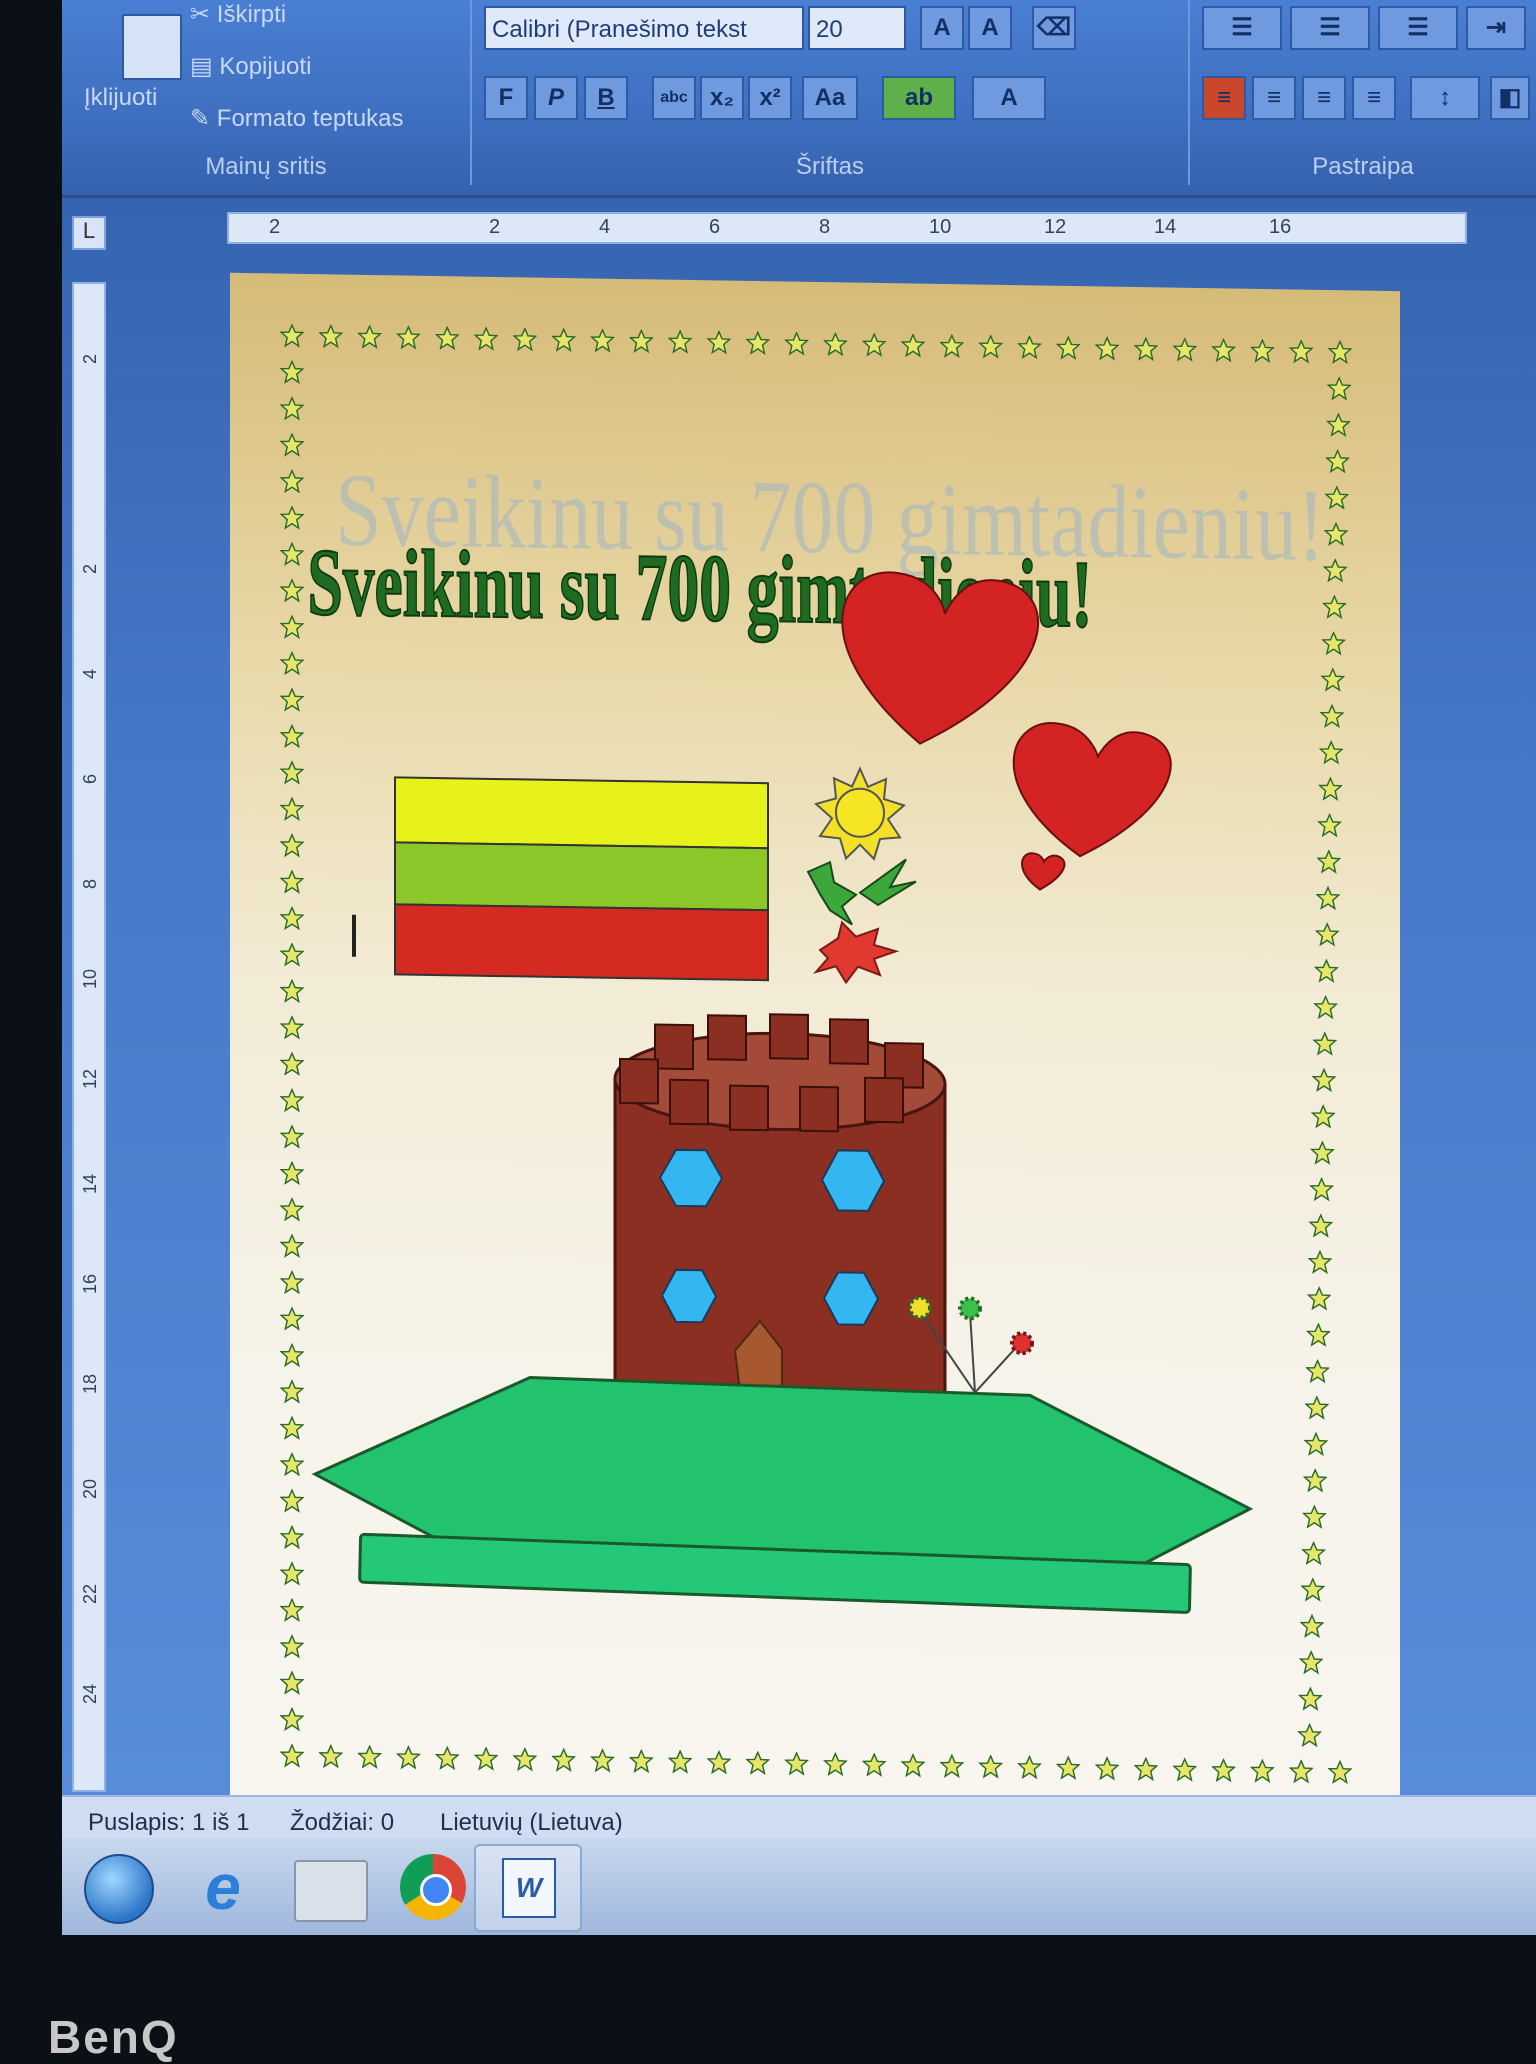 The width and height of the screenshot is (1536, 2064). What do you see at coordinates (606, 98) in the screenshot?
I see `underline-button: B` at bounding box center [606, 98].